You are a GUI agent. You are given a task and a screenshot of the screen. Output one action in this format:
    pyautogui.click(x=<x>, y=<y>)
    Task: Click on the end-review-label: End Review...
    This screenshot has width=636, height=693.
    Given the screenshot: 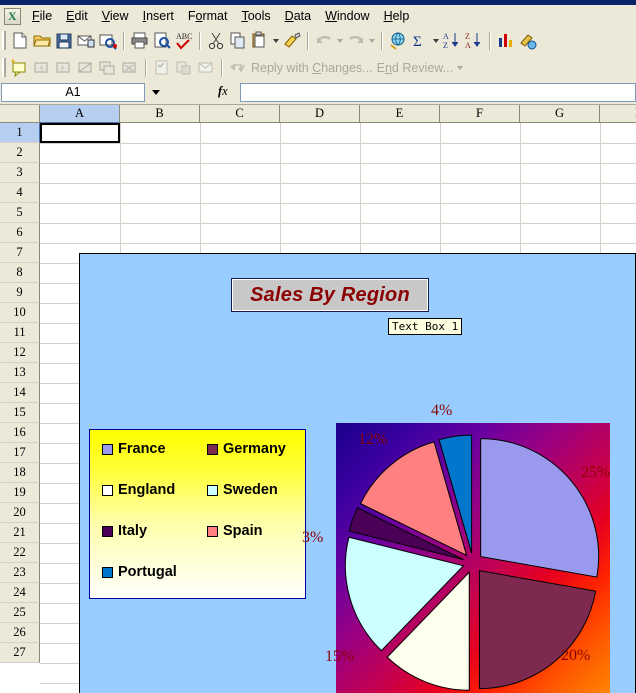 What is the action you would take?
    pyautogui.click(x=415, y=68)
    